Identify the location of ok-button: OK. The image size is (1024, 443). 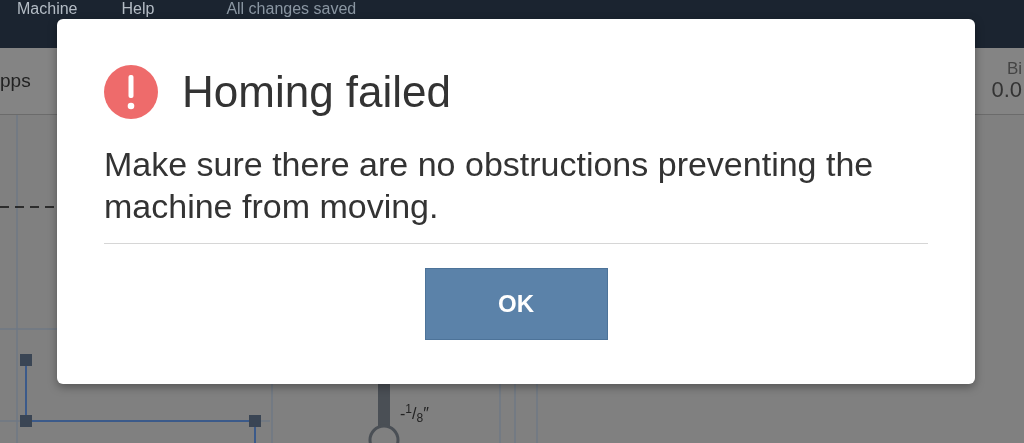
(516, 304).